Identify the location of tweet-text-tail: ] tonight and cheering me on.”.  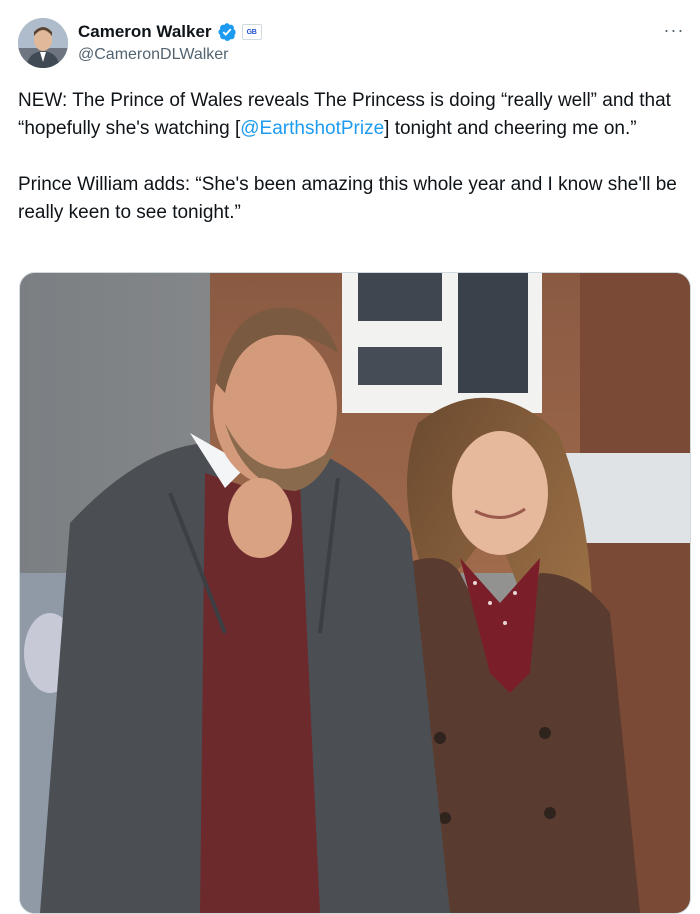
(510, 128).